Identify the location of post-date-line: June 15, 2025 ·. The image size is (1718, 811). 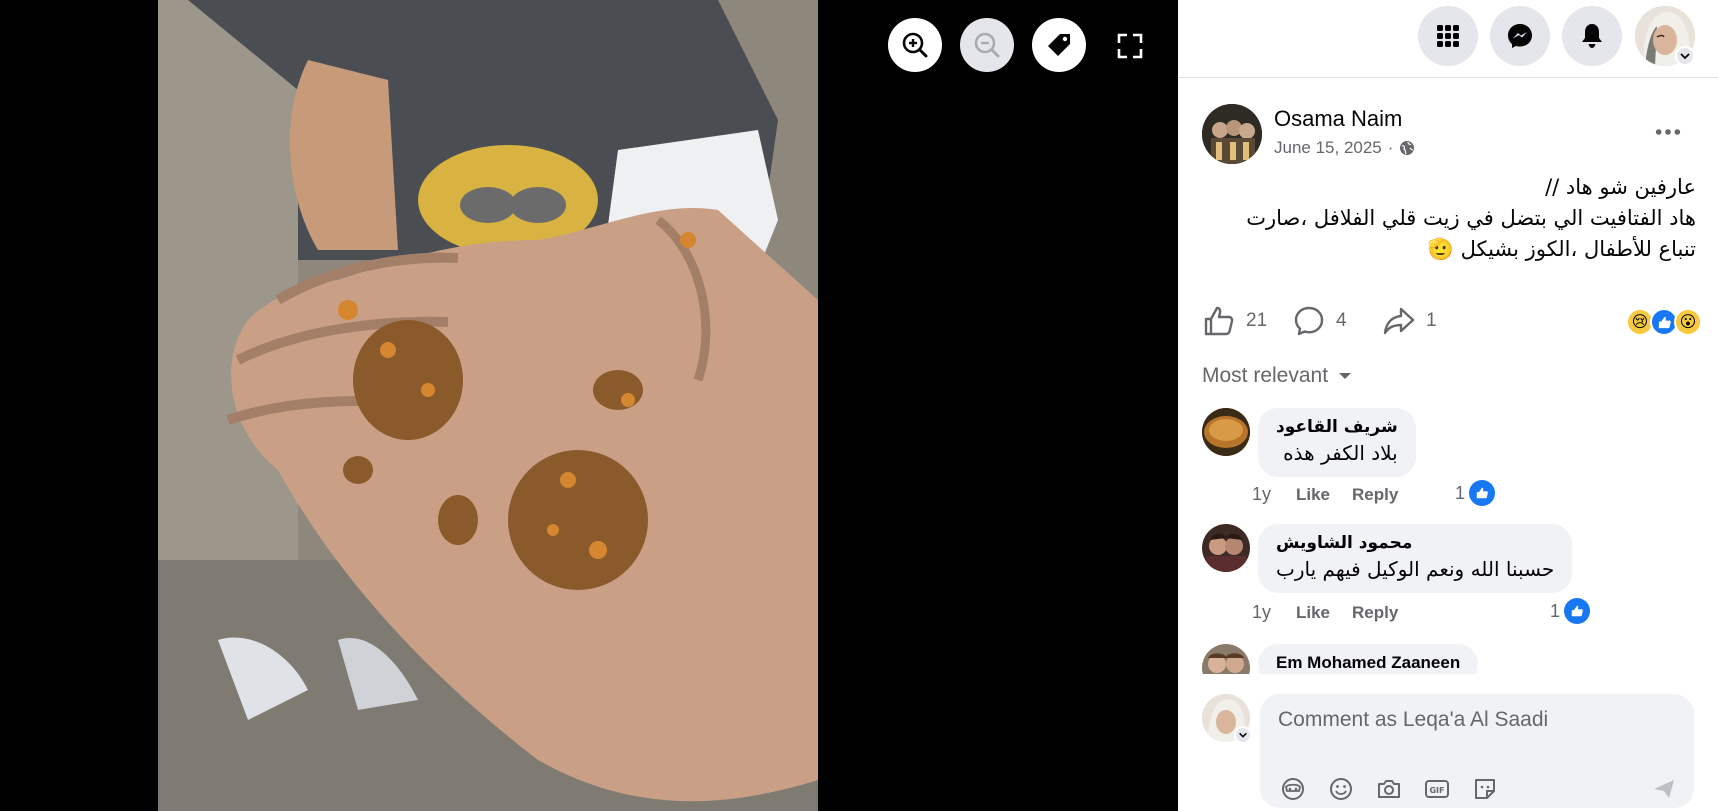
(1344, 148).